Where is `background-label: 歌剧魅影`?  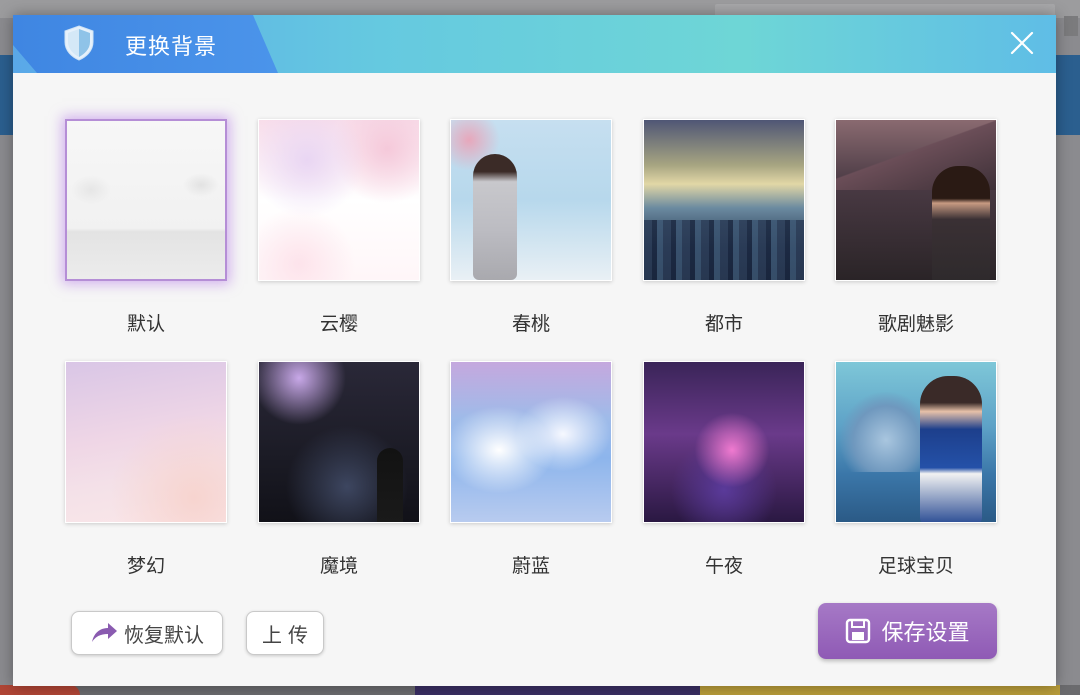 background-label: 歌剧魅影 is located at coordinates (915, 324).